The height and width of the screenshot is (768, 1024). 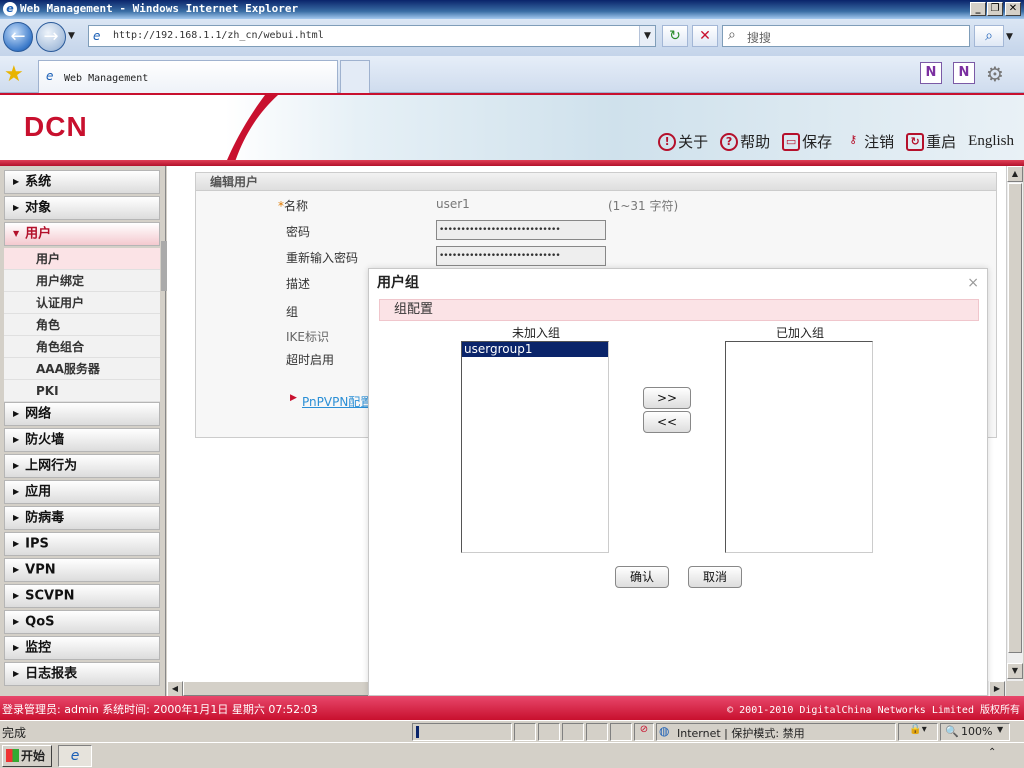 I want to click on sidebar-item-scvpn: ▶ SCVPN, so click(x=82, y=596).